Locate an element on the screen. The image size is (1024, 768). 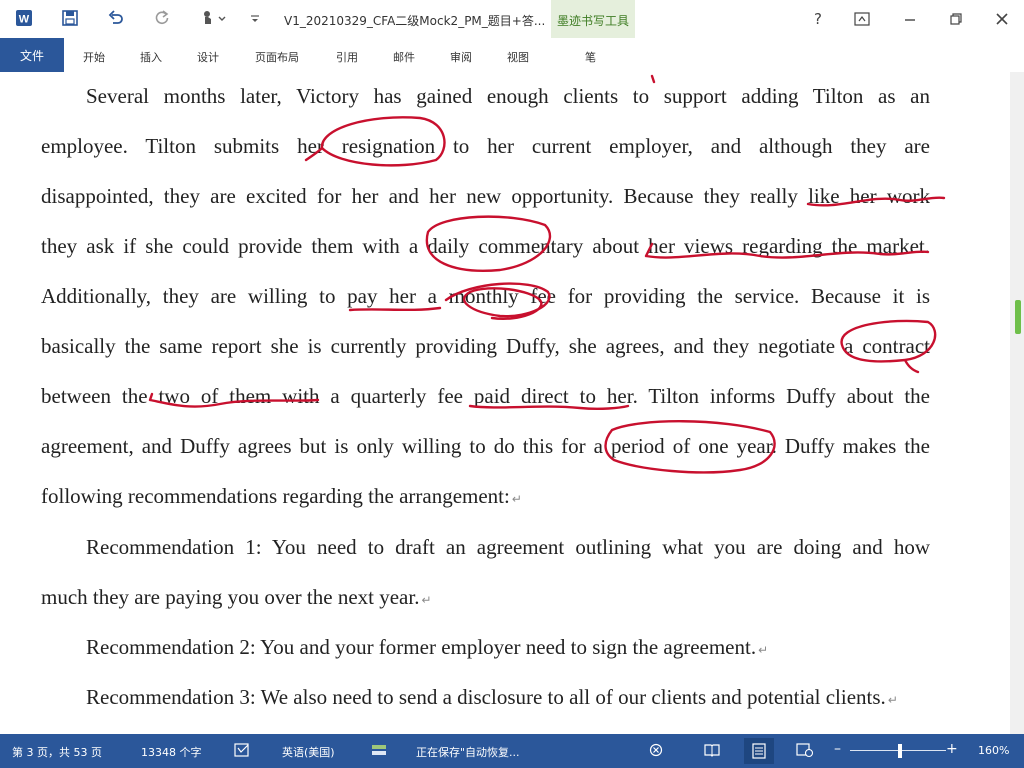
tab-home: 开始 is located at coordinates (94, 57).